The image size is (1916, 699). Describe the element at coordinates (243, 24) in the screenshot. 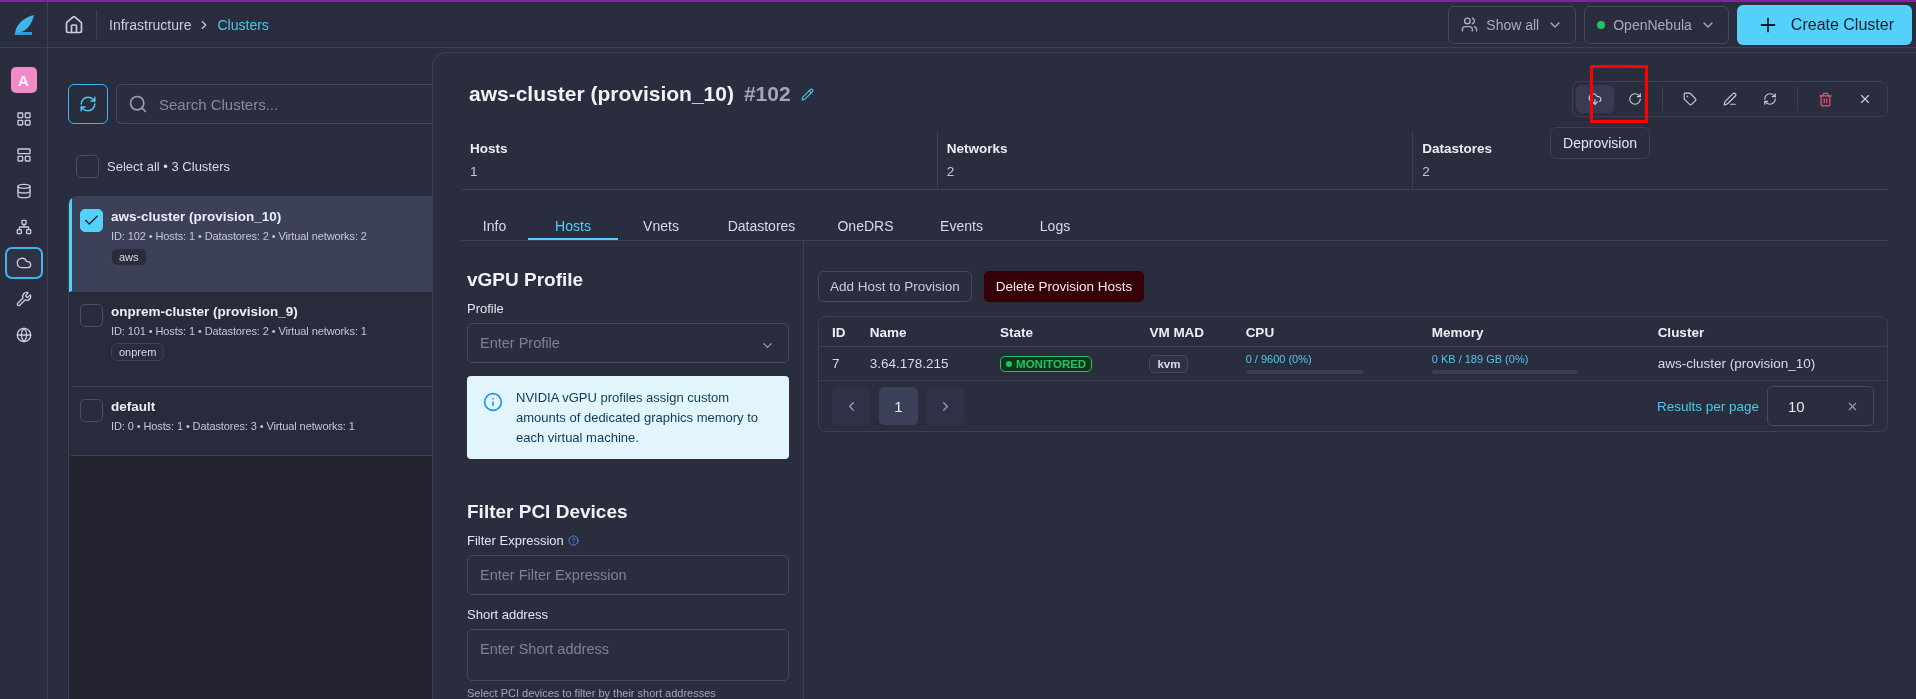

I see `breadcrumb-link: Clusters` at that location.